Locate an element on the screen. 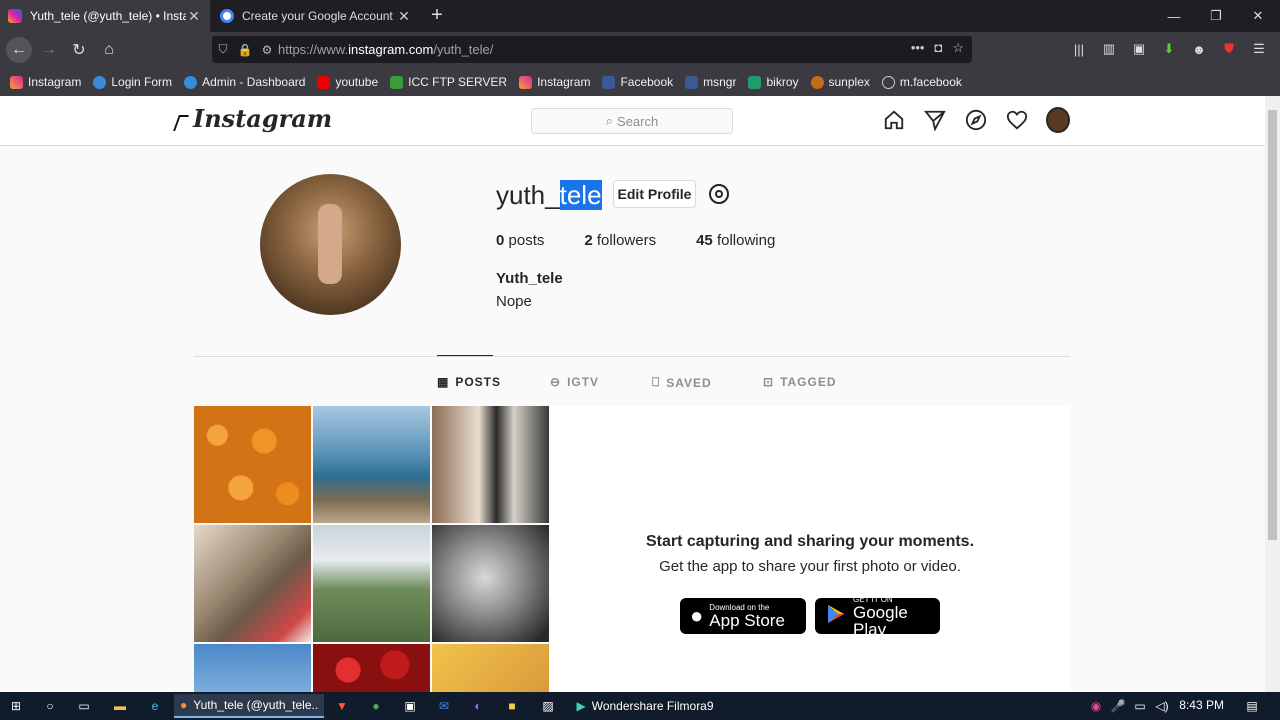 The height and width of the screenshot is (720, 1280). close-window-button: ✕ is located at coordinates (1258, 16).